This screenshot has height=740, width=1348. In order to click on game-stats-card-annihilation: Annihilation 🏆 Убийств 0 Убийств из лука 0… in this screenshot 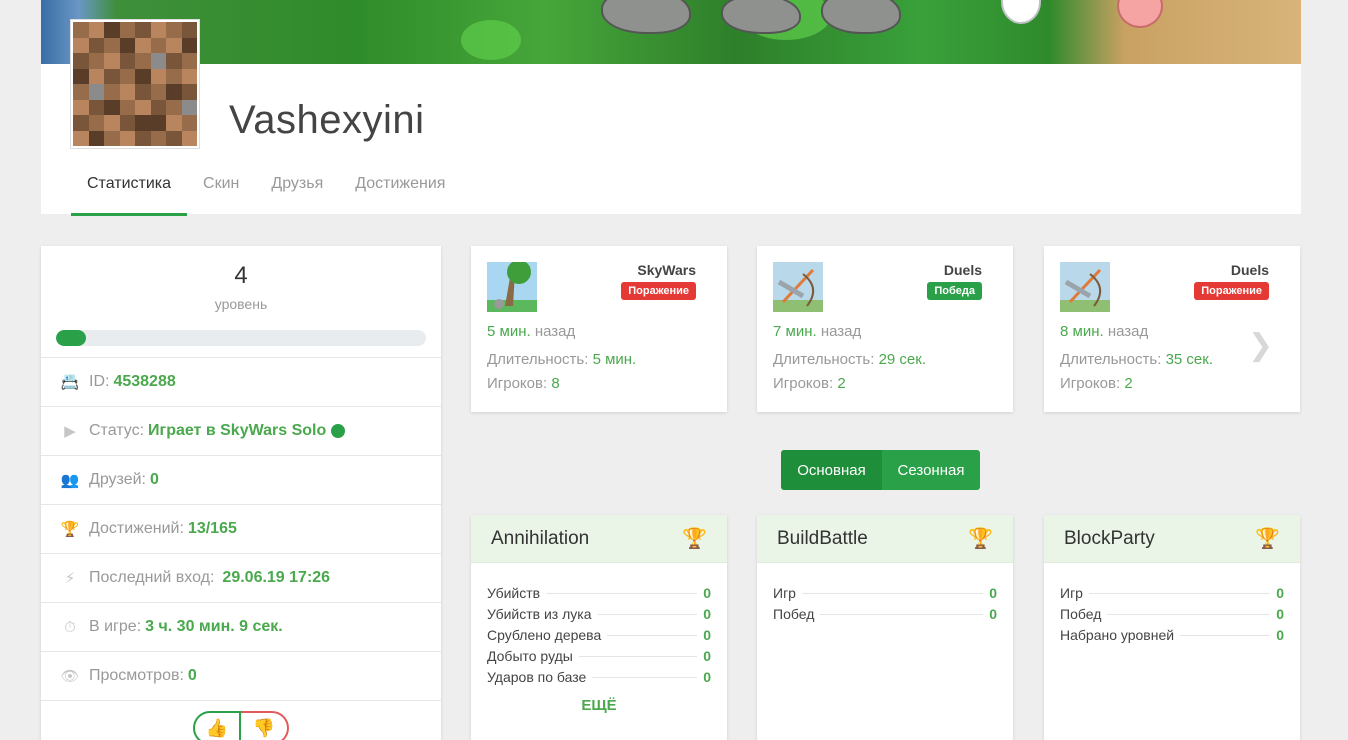, I will do `click(599, 627)`.